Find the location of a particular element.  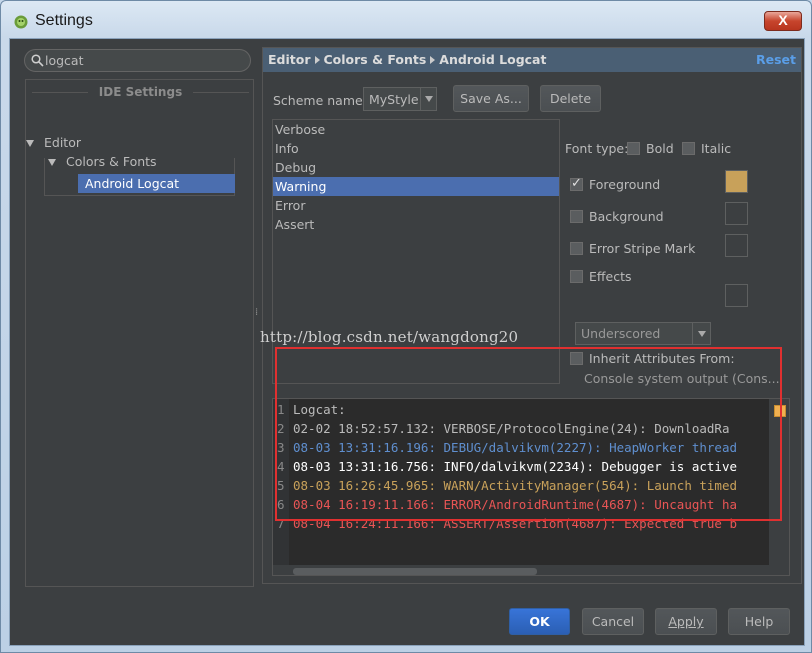

list-item-error: Error is located at coordinates (416, 205).